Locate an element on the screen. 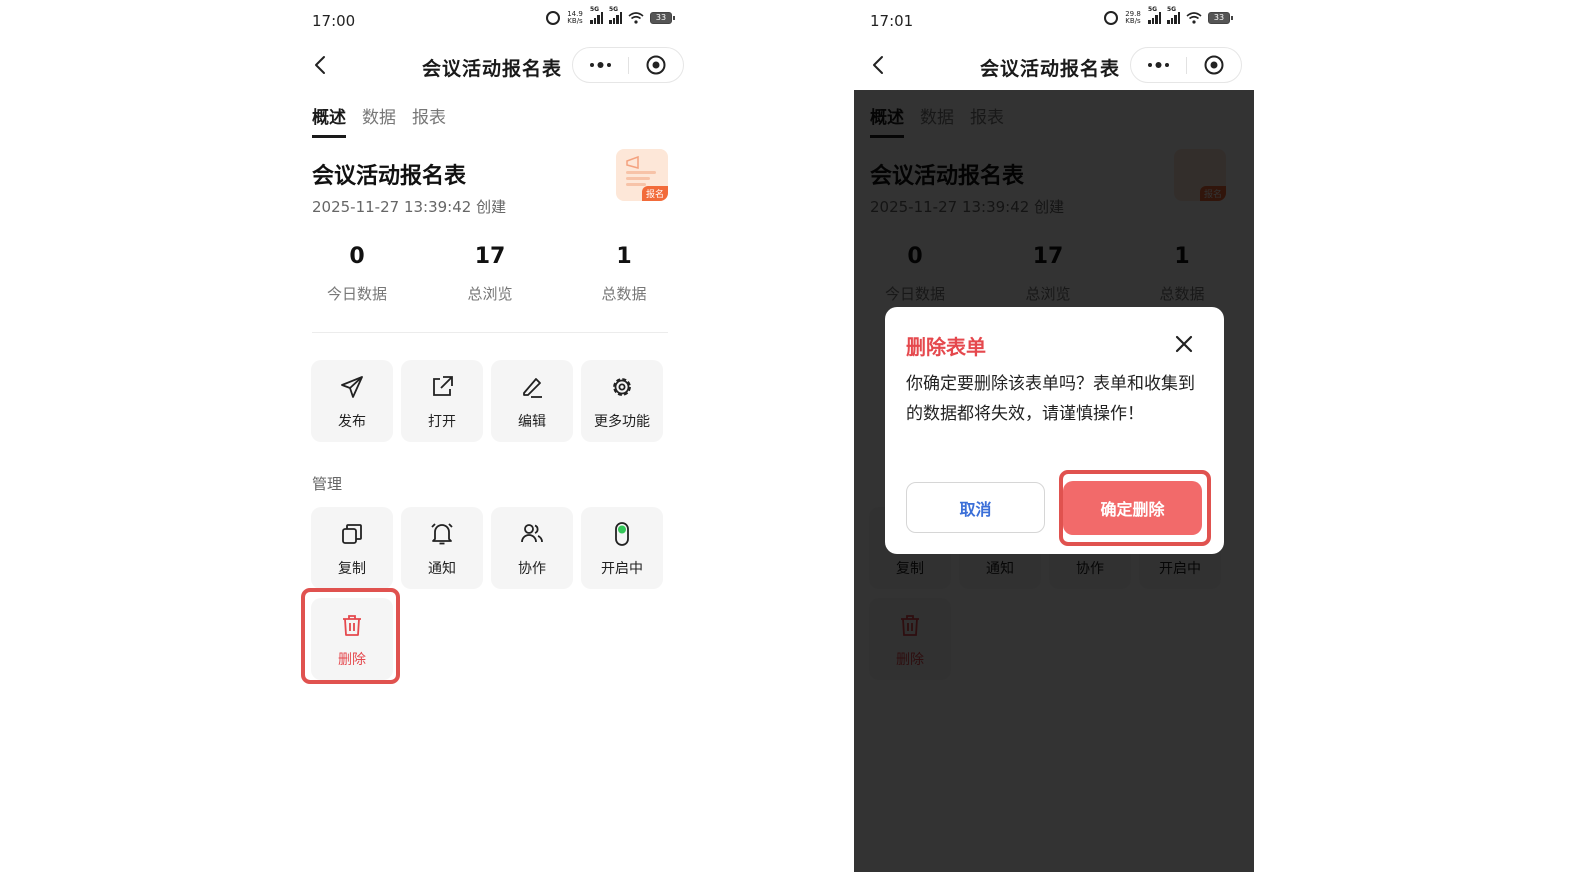 This screenshot has height=872, width=1580. status-icons: 29.8 KB/s 5G 5G 33 is located at coordinates (1168, 15).